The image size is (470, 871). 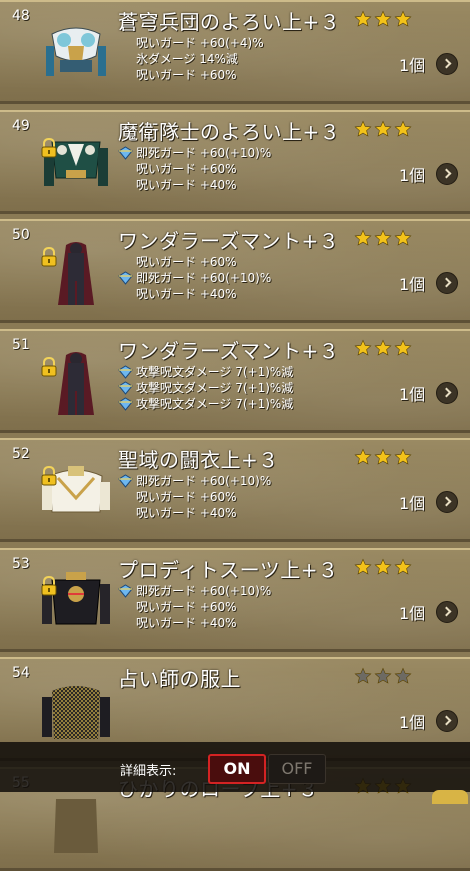 What do you see at coordinates (21, 563) in the screenshot?
I see `item-number: 53` at bounding box center [21, 563].